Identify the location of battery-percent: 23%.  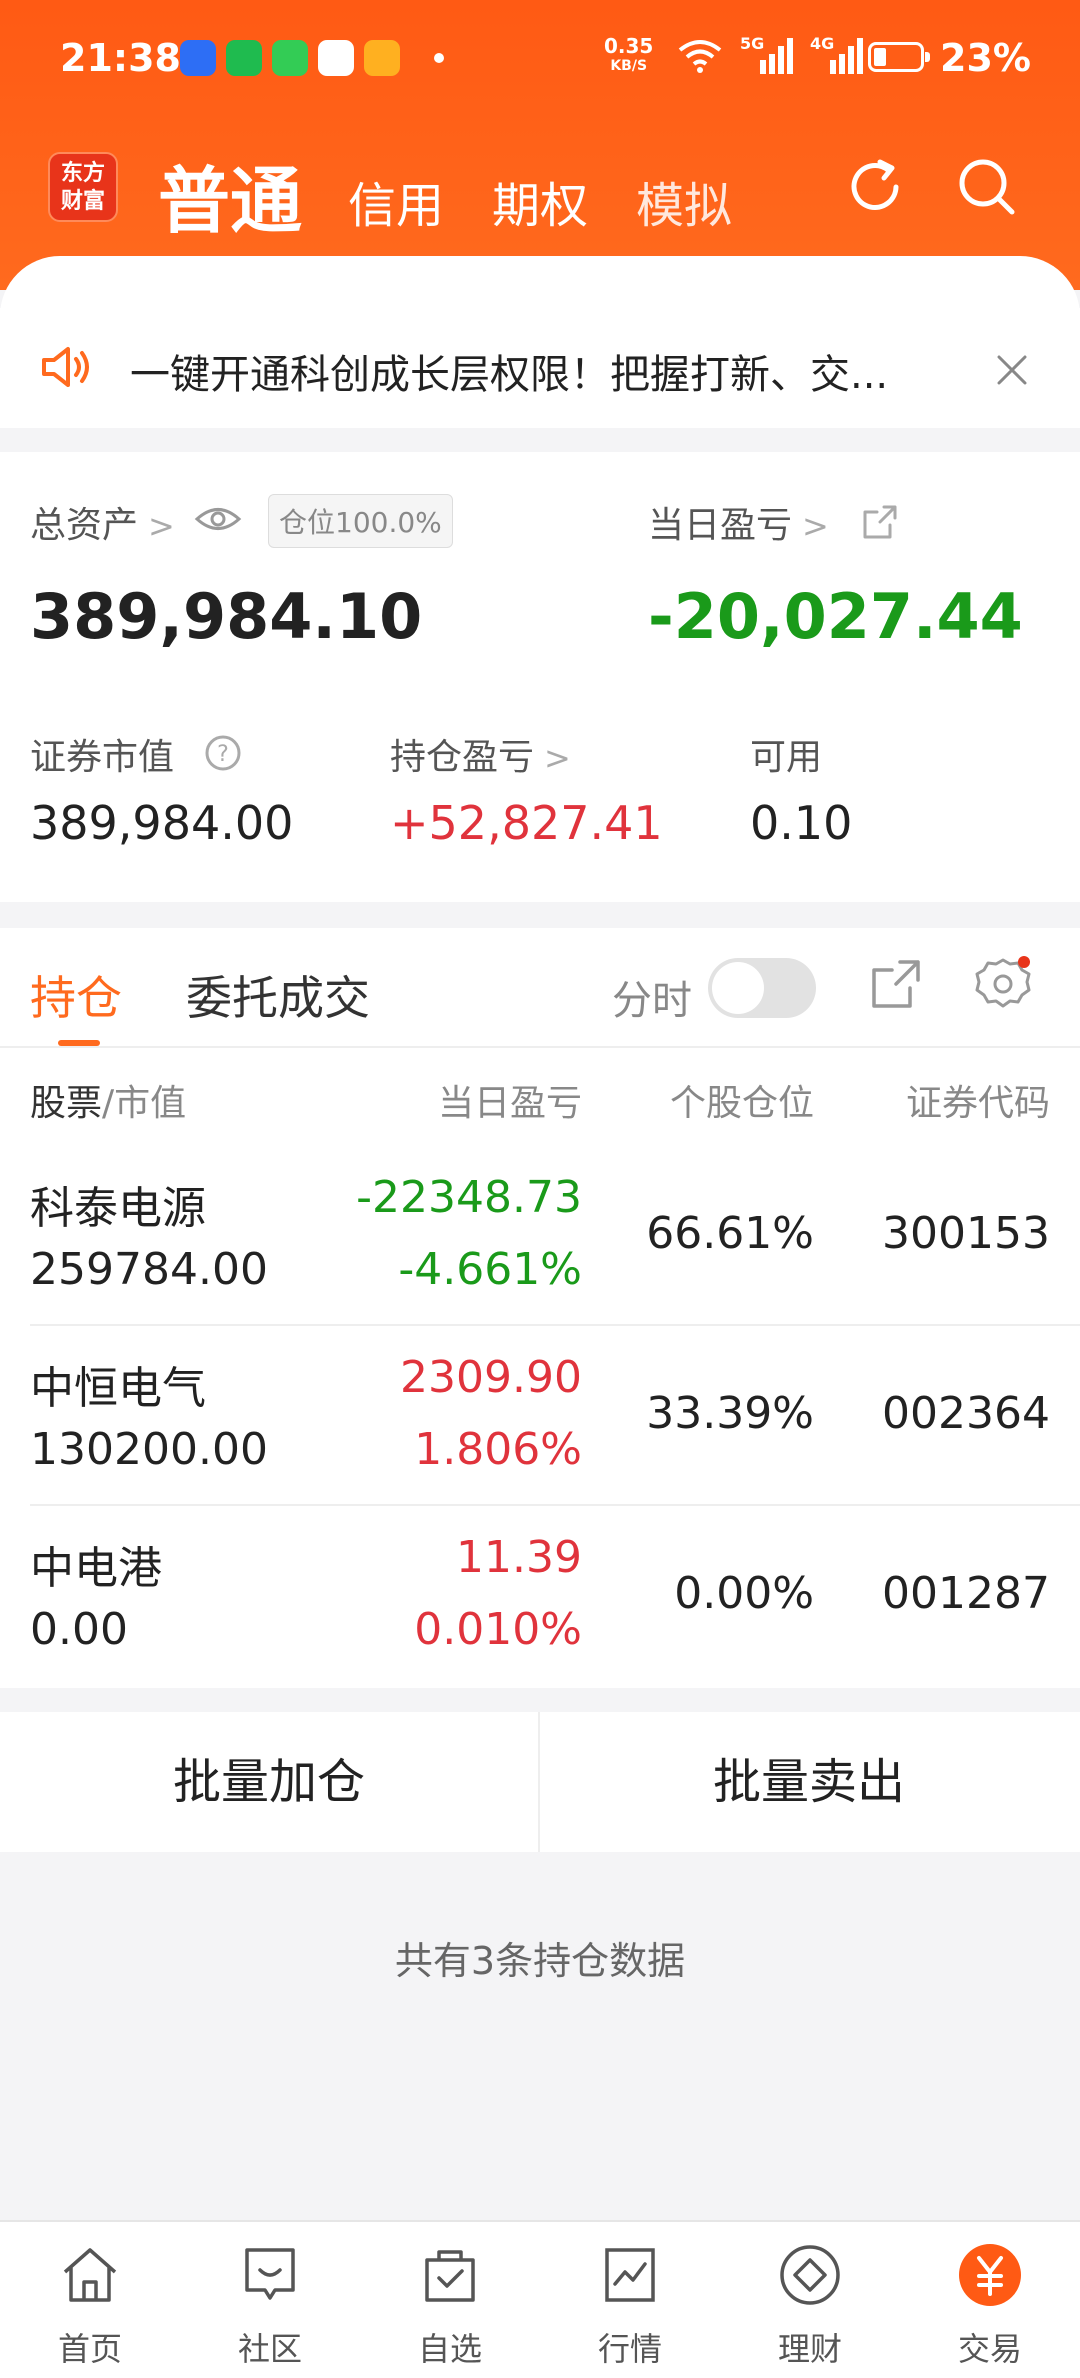
(985, 58).